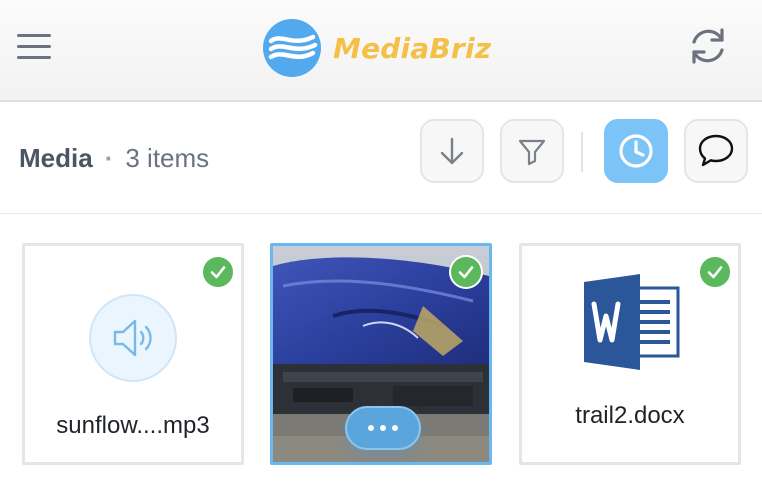 The image size is (762, 502). I want to click on hamburger-menu-icon, so click(34, 46).